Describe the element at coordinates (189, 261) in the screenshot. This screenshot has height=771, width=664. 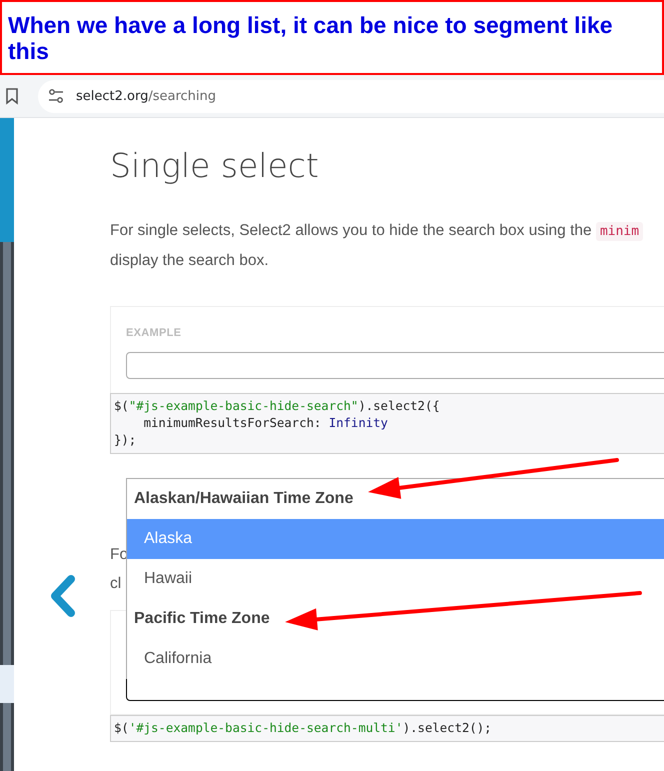
I see `paragraph-text: display the search box.` at that location.